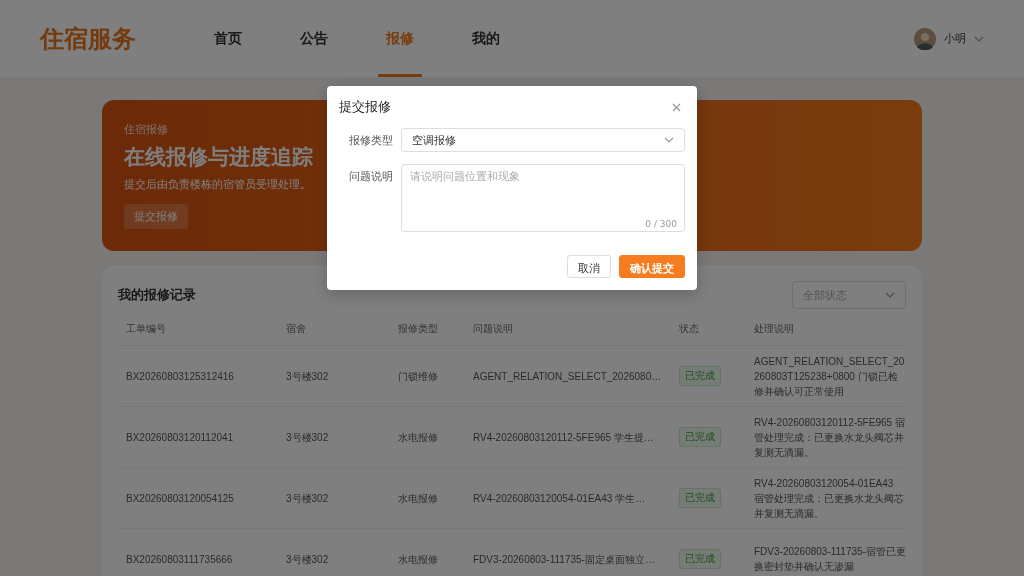  What do you see at coordinates (708, 329) in the screenshot?
I see `column-header: 状态` at bounding box center [708, 329].